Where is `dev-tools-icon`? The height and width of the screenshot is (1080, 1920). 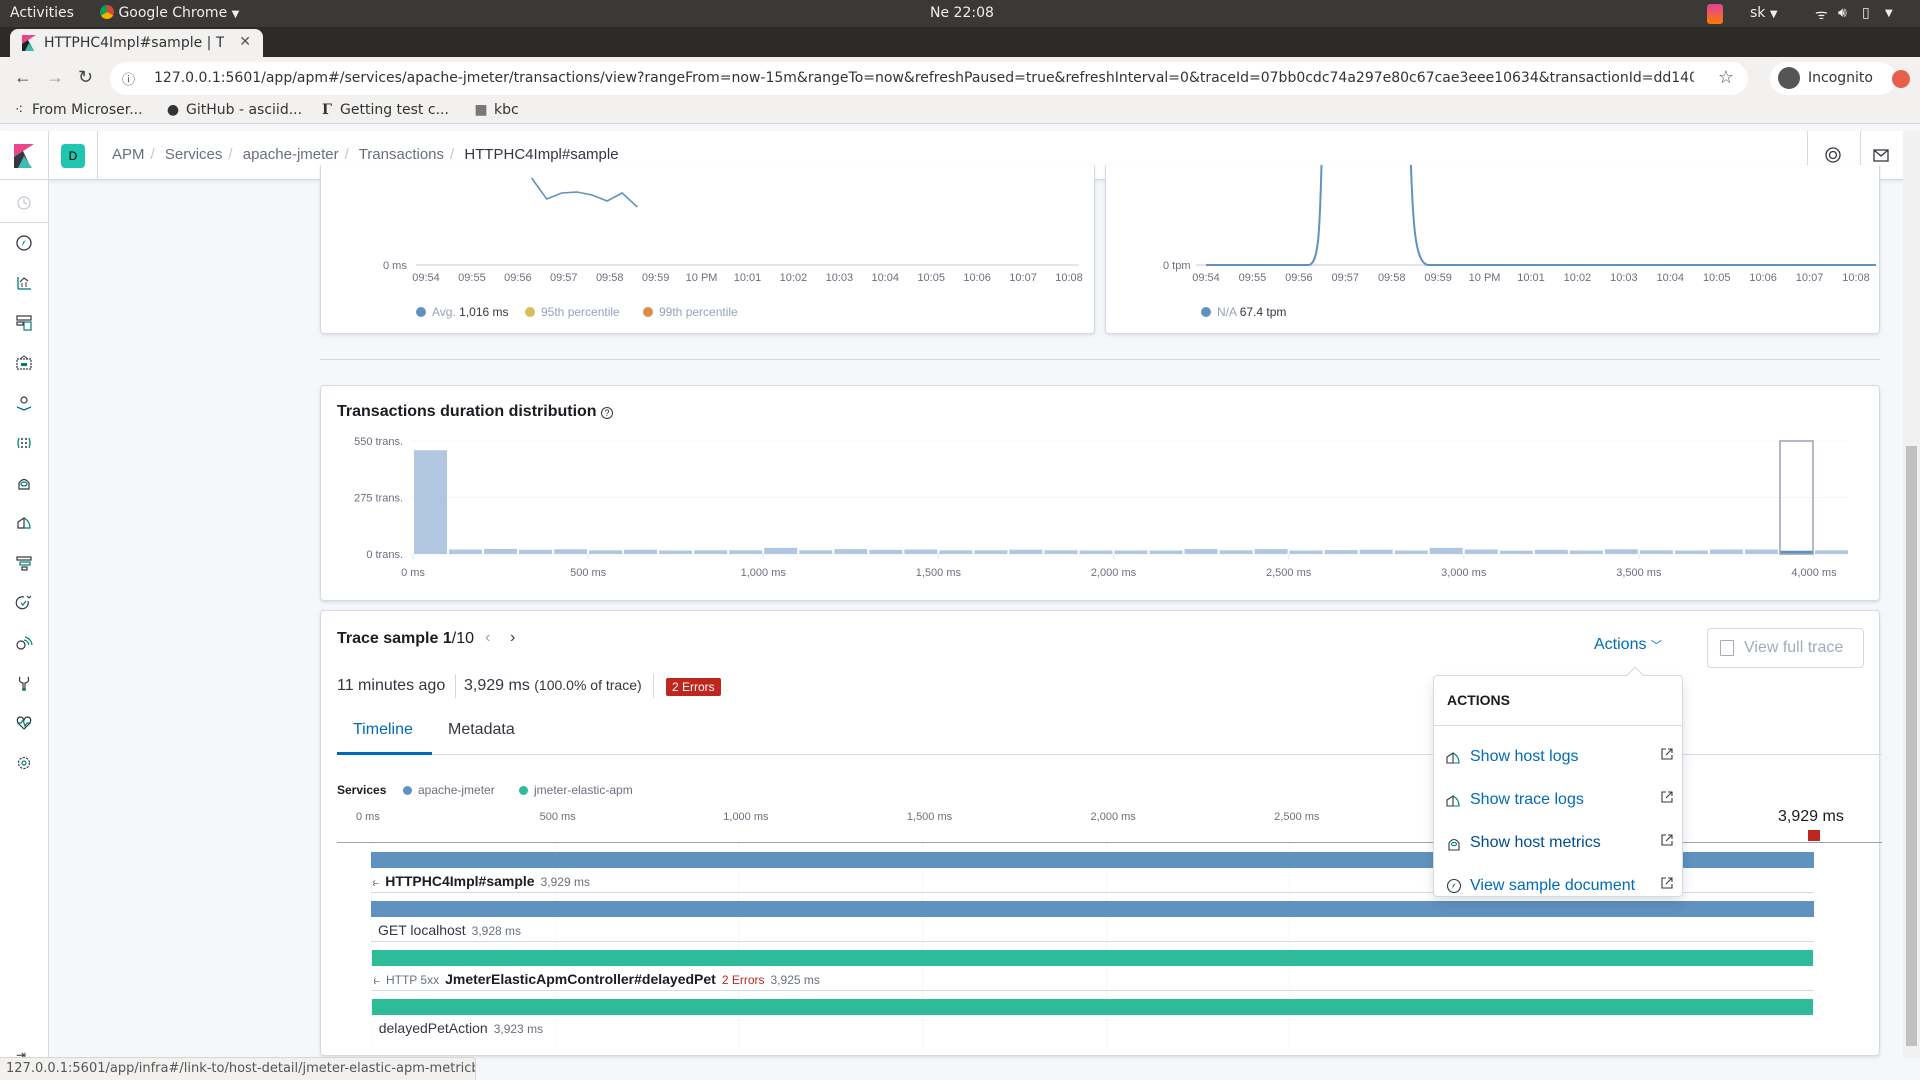
dev-tools-icon is located at coordinates (24, 683).